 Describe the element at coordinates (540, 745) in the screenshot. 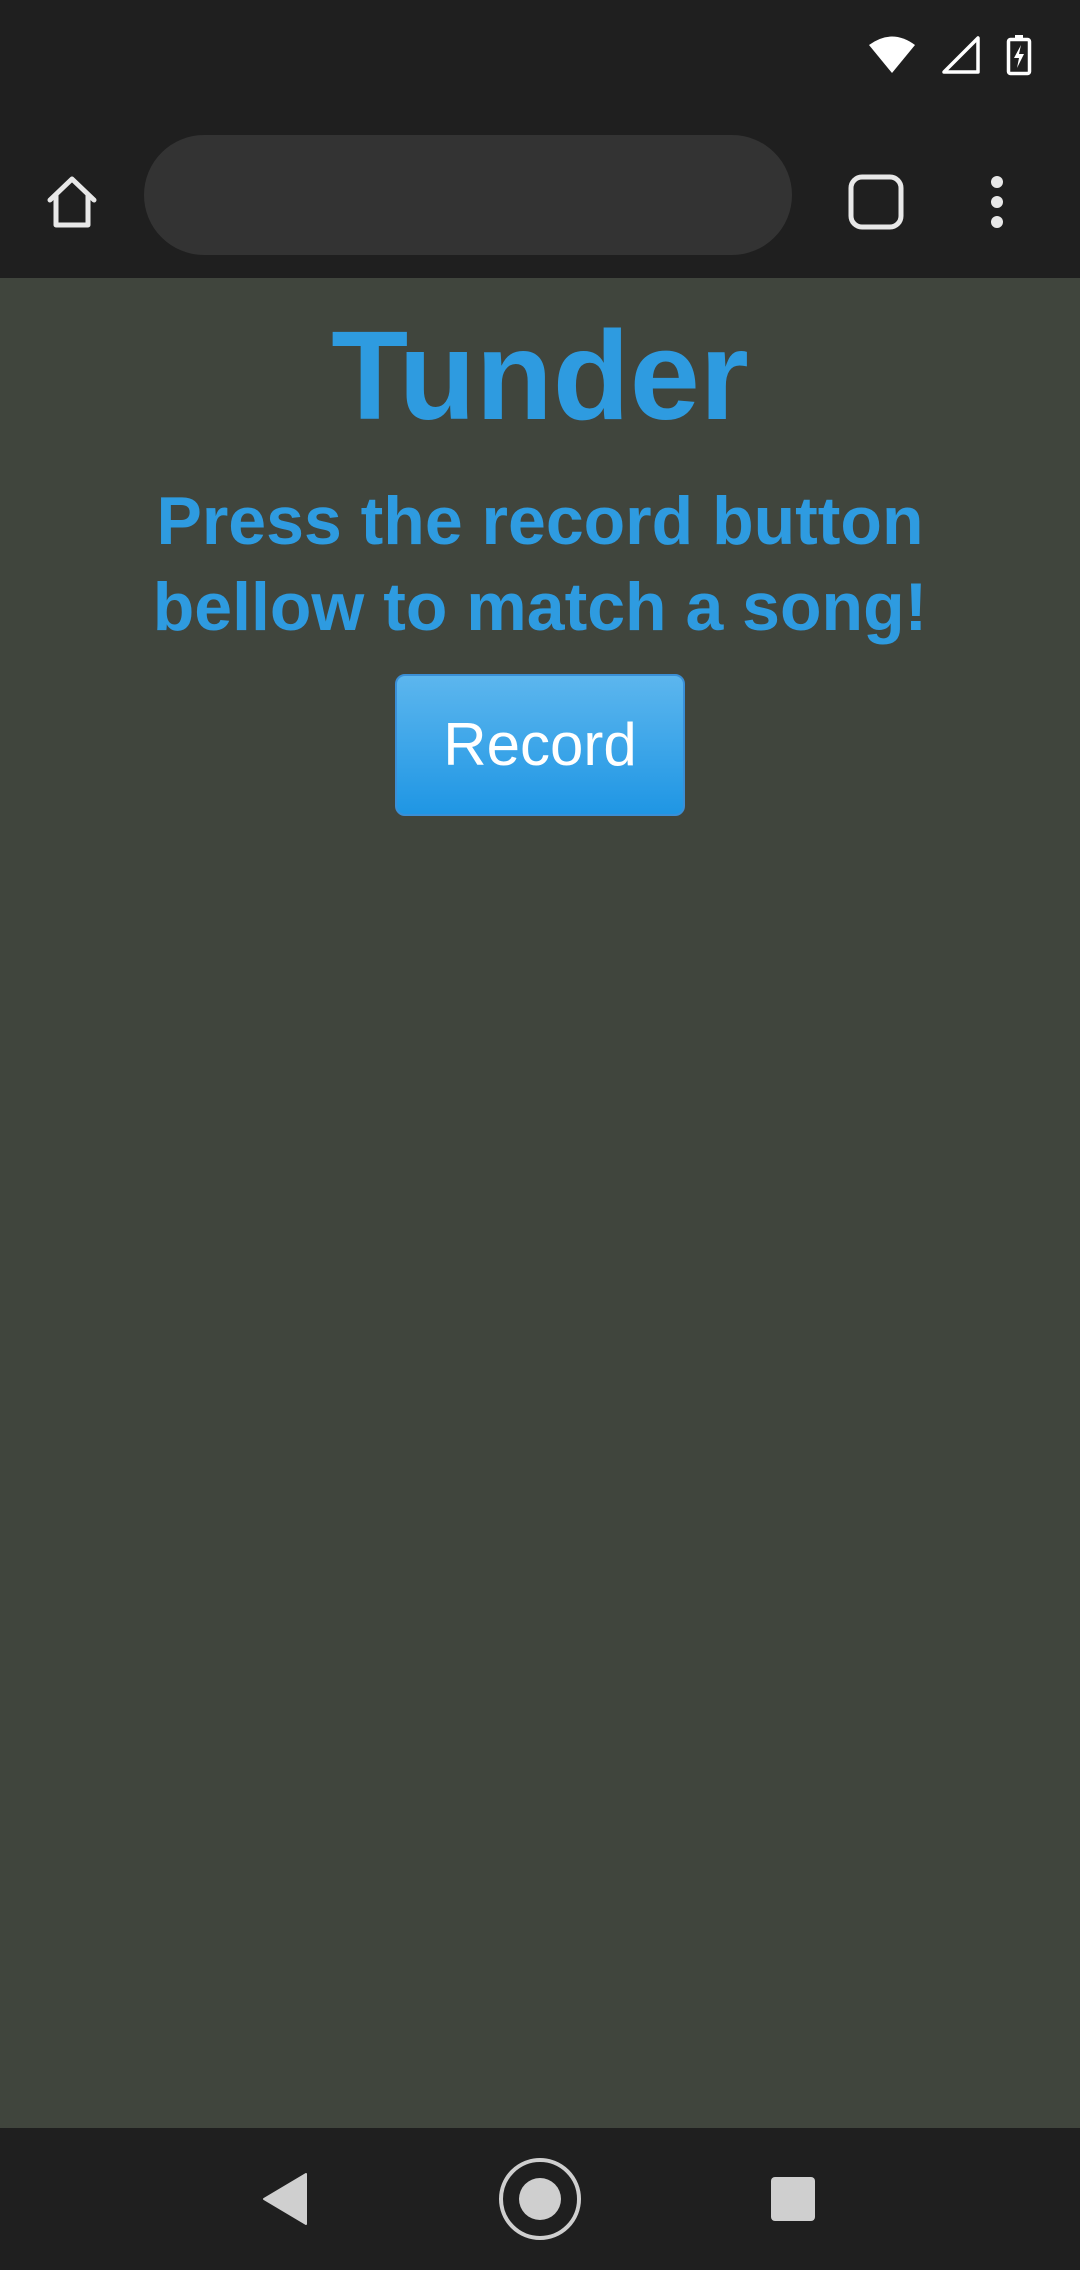

I see `record-button: Record` at that location.